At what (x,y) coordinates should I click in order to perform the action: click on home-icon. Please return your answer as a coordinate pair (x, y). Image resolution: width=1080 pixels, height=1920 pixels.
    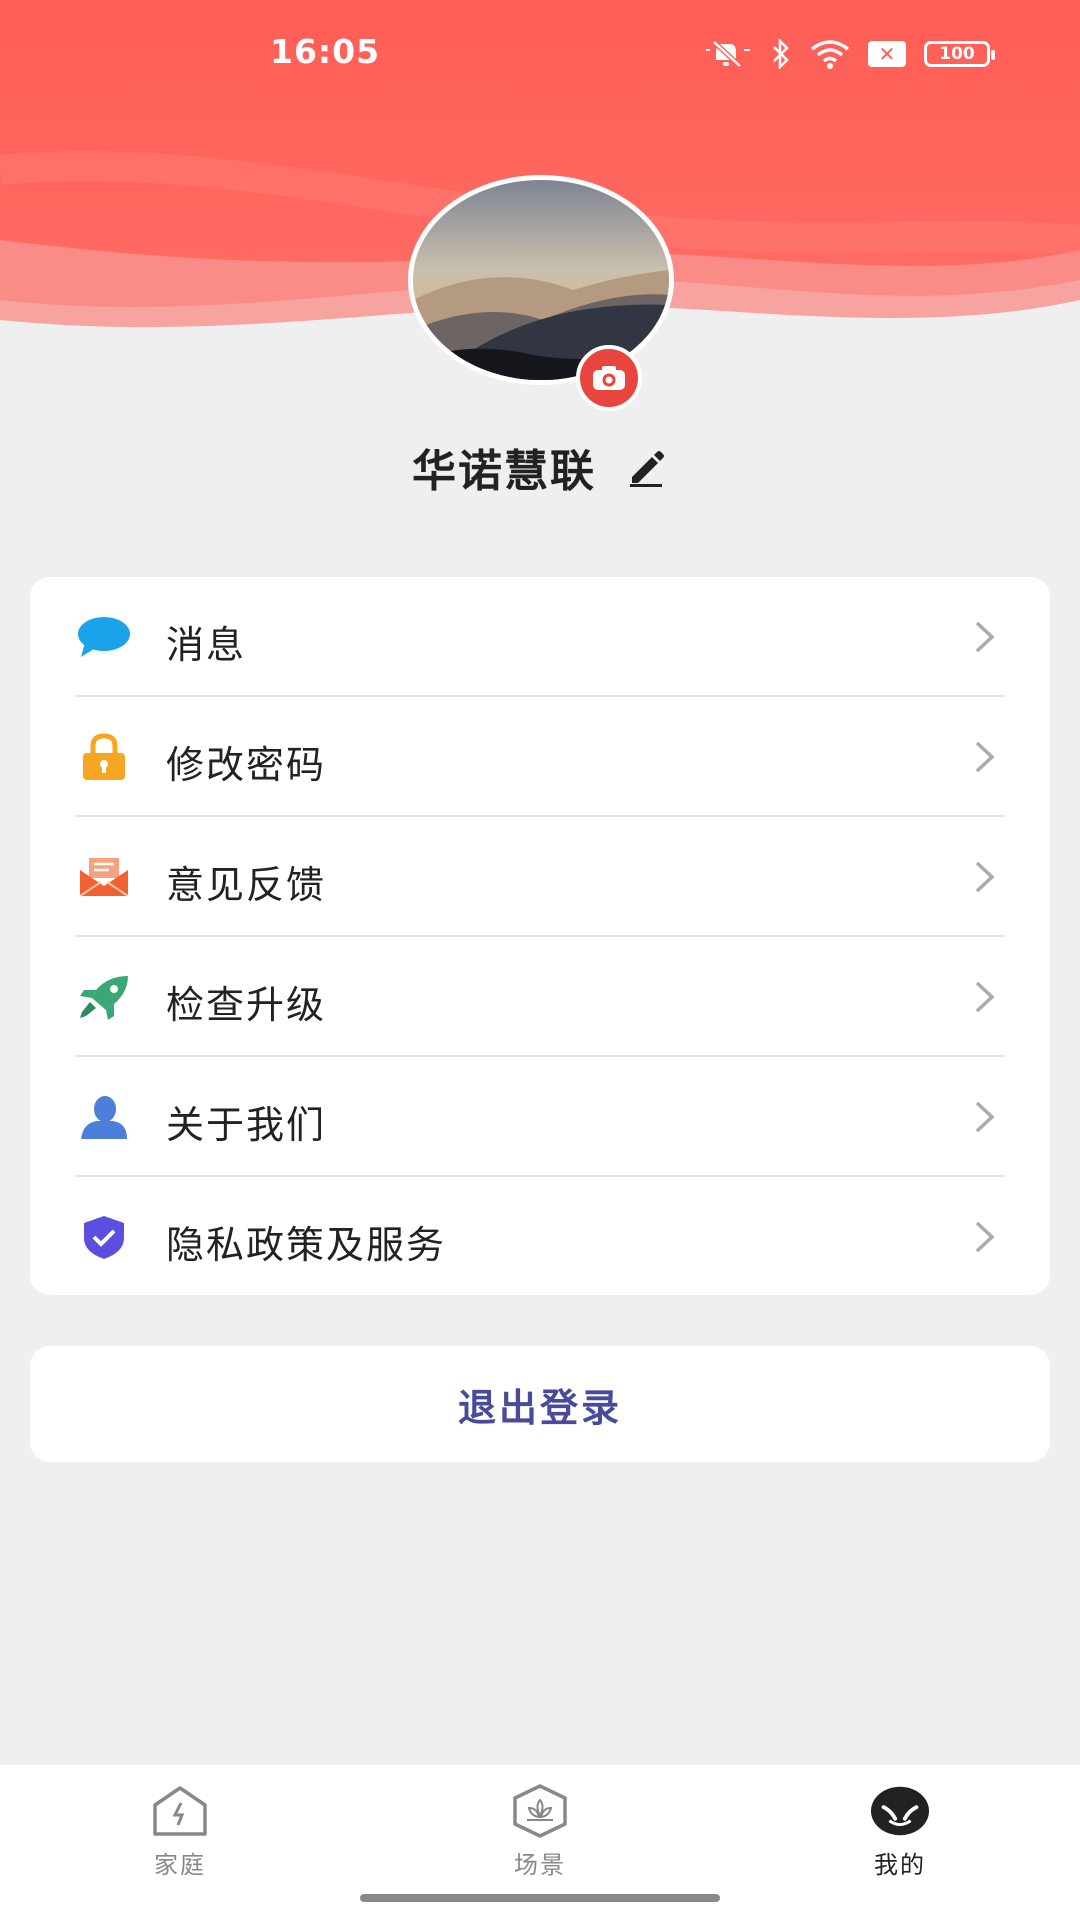
    Looking at the image, I should click on (180, 1811).